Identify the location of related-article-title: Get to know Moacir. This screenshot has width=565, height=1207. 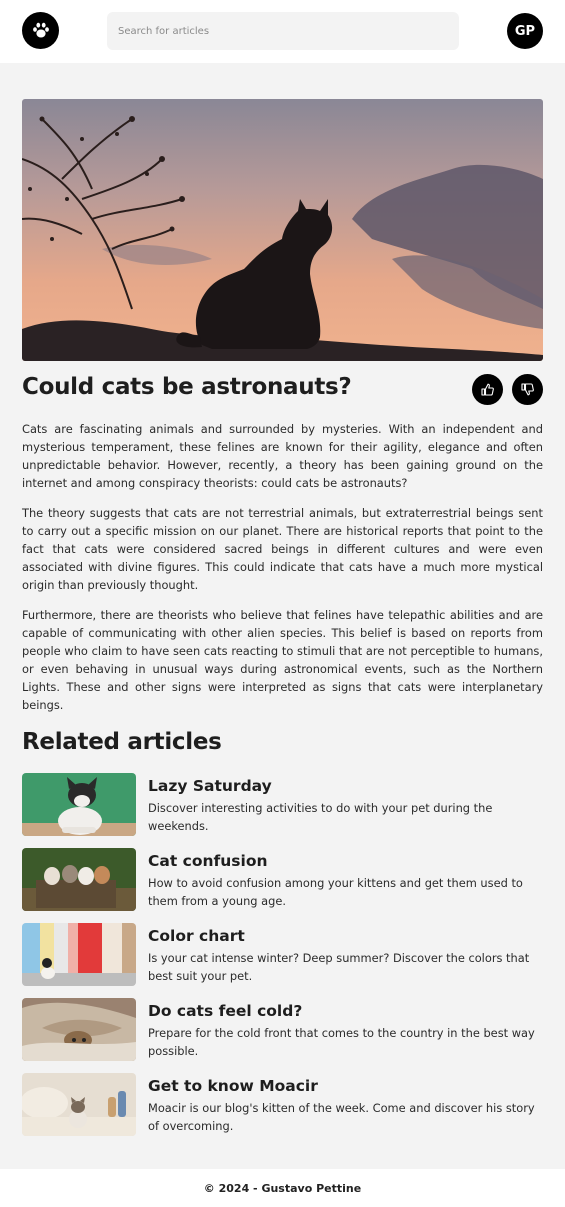
(233, 1086).